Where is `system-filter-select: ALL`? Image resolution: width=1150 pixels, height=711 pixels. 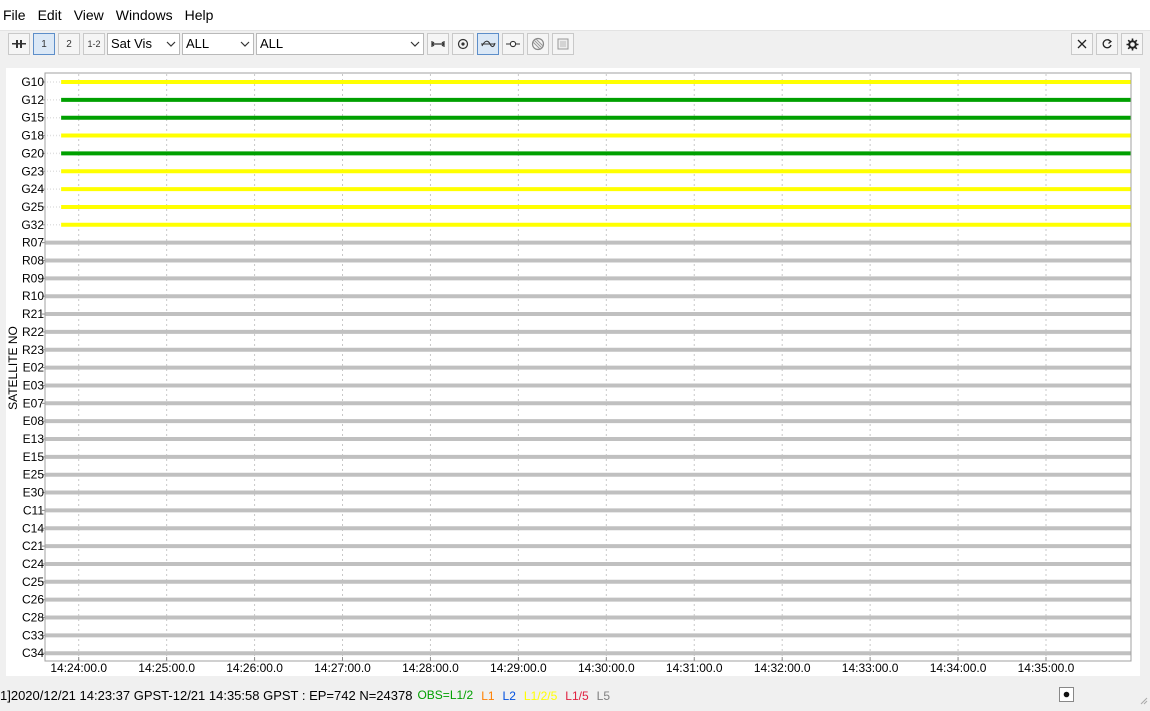 system-filter-select: ALL is located at coordinates (218, 44).